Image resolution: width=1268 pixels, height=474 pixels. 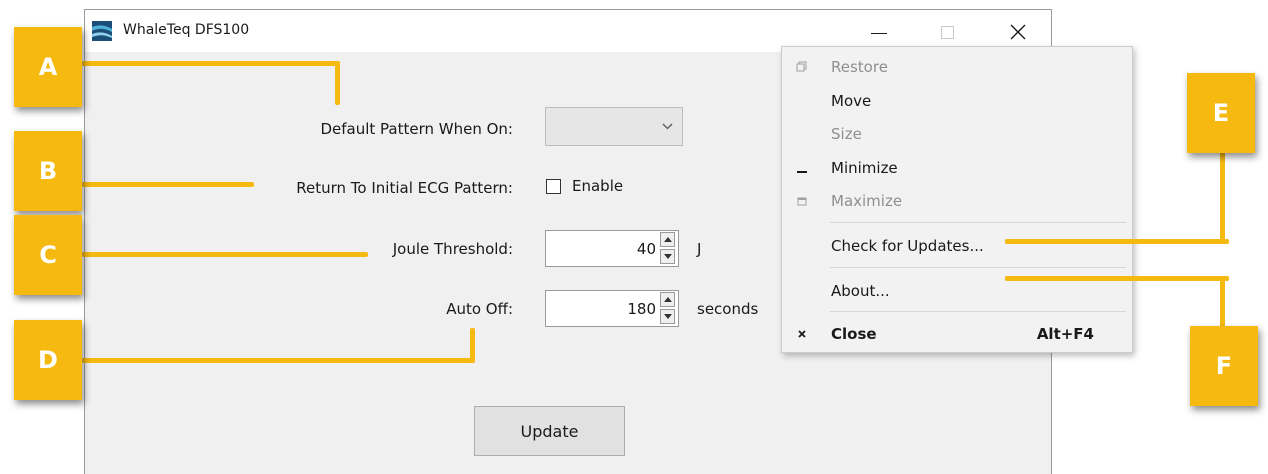 What do you see at coordinates (957, 334) in the screenshot?
I see `menu-item-close: Close Alt+F4` at bounding box center [957, 334].